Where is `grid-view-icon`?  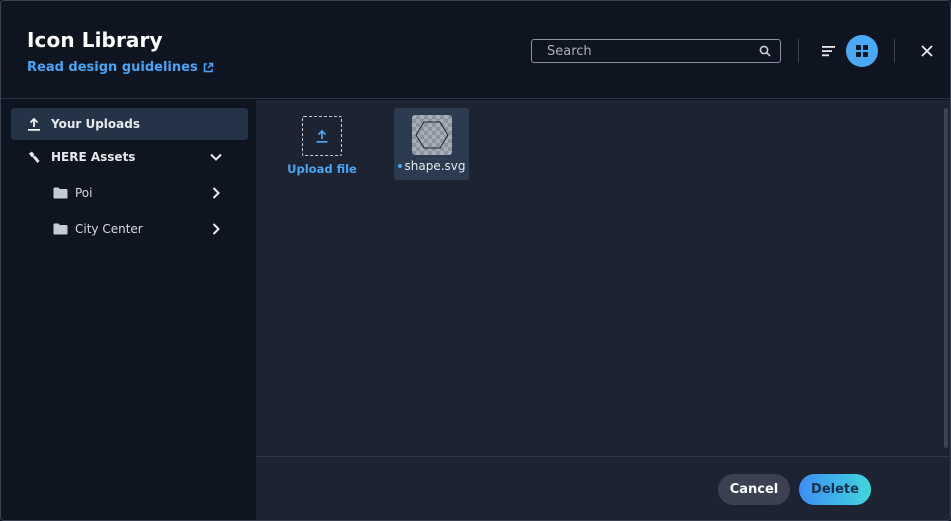
grid-view-icon is located at coordinates (862, 51).